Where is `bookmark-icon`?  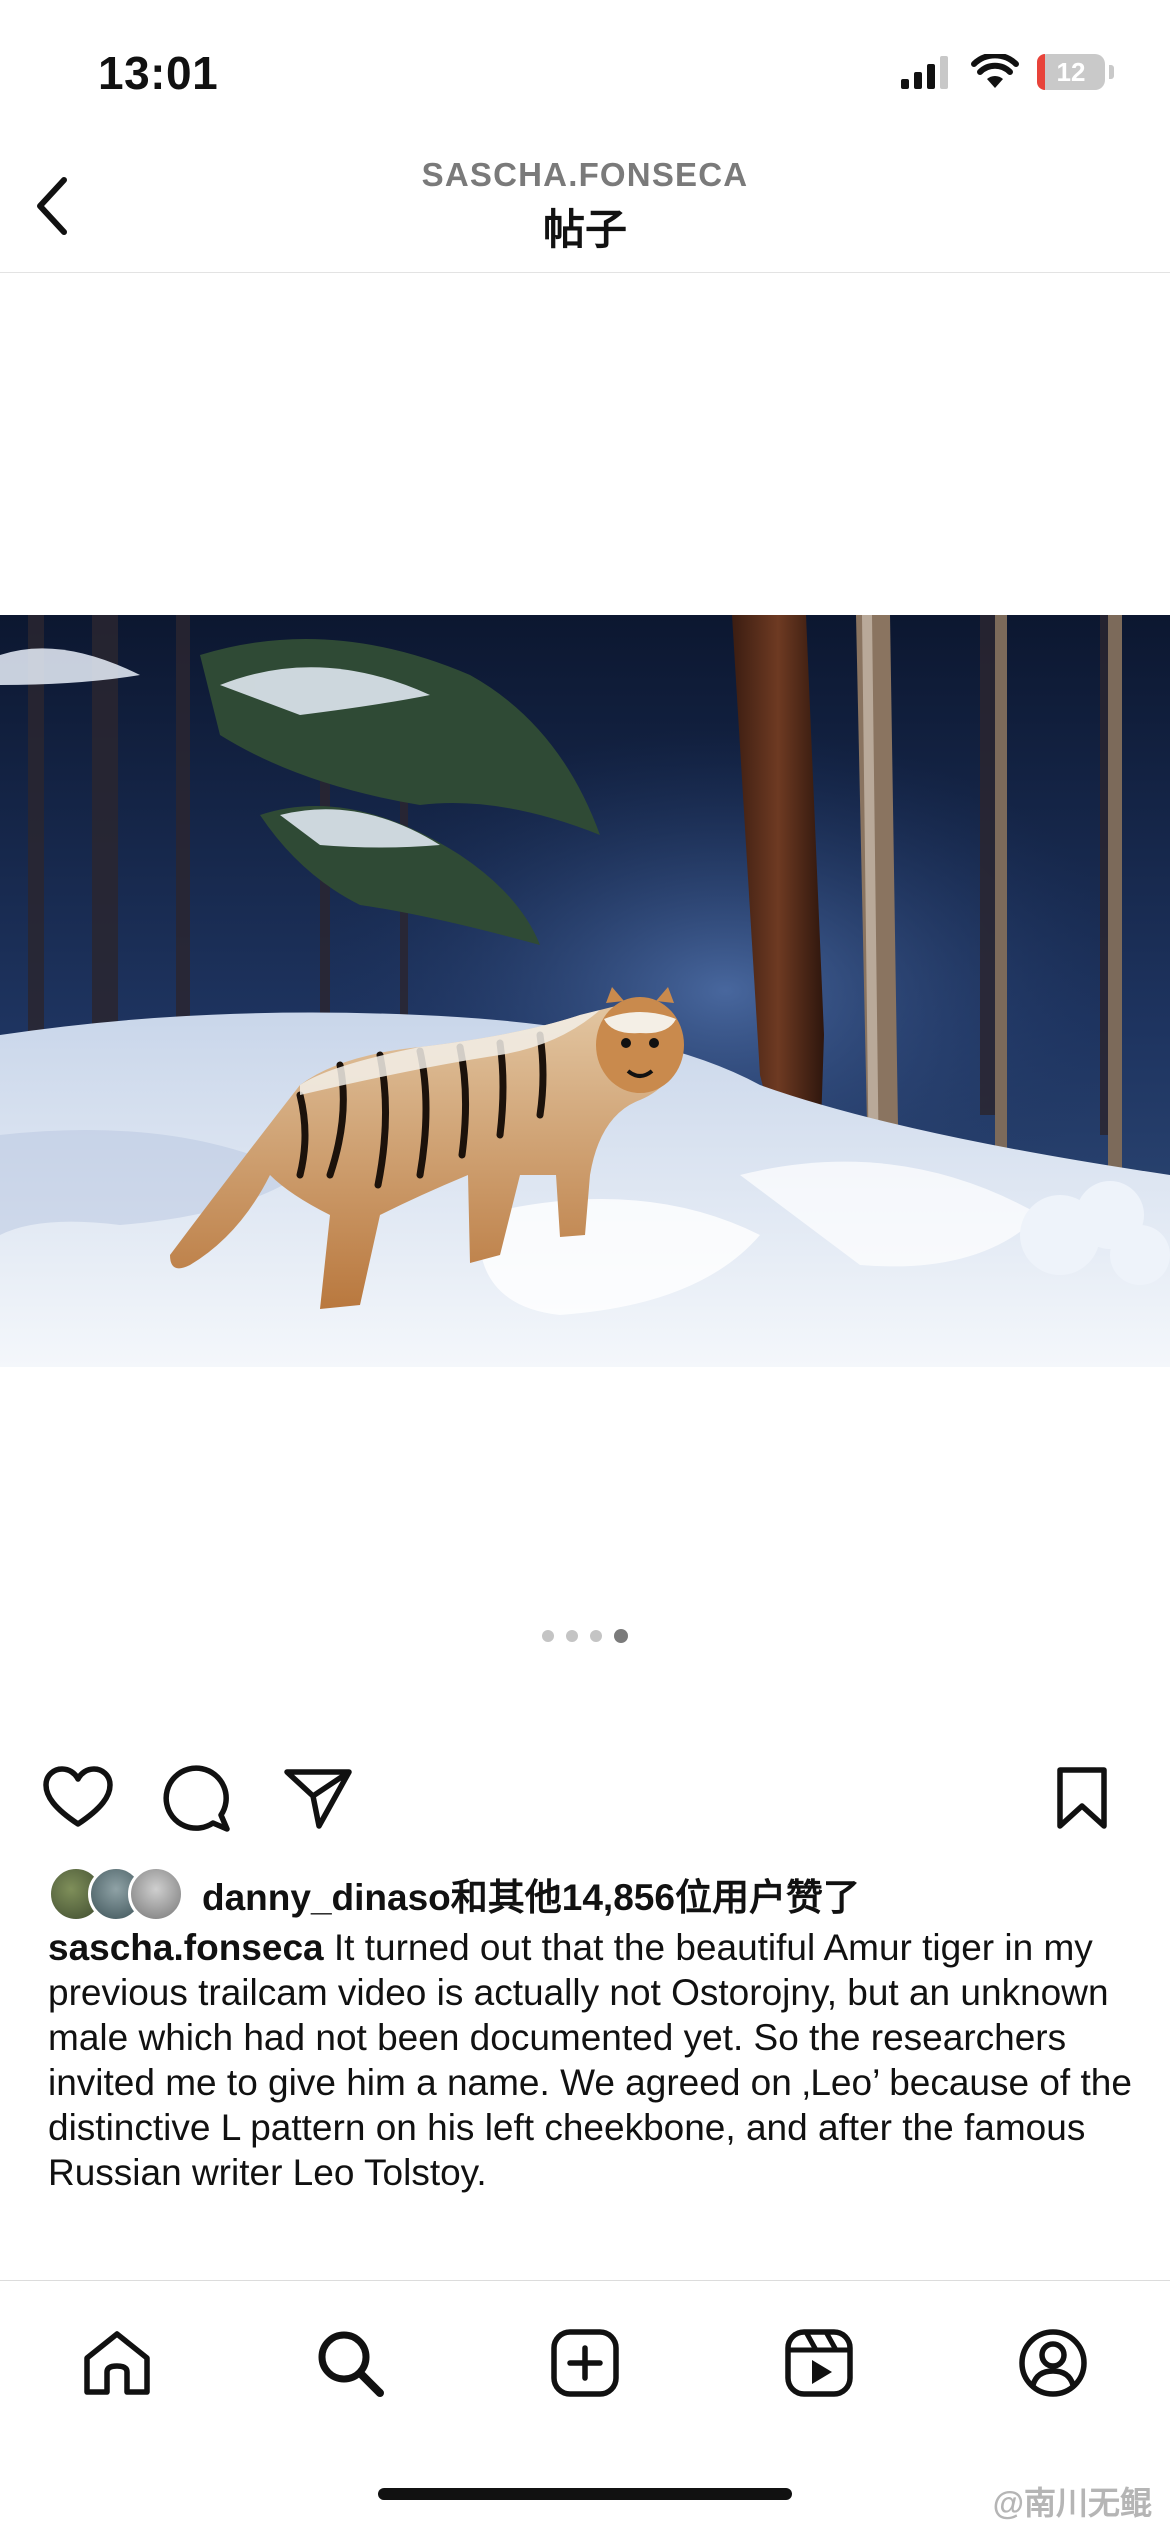
bookmark-icon is located at coordinates (1082, 1798).